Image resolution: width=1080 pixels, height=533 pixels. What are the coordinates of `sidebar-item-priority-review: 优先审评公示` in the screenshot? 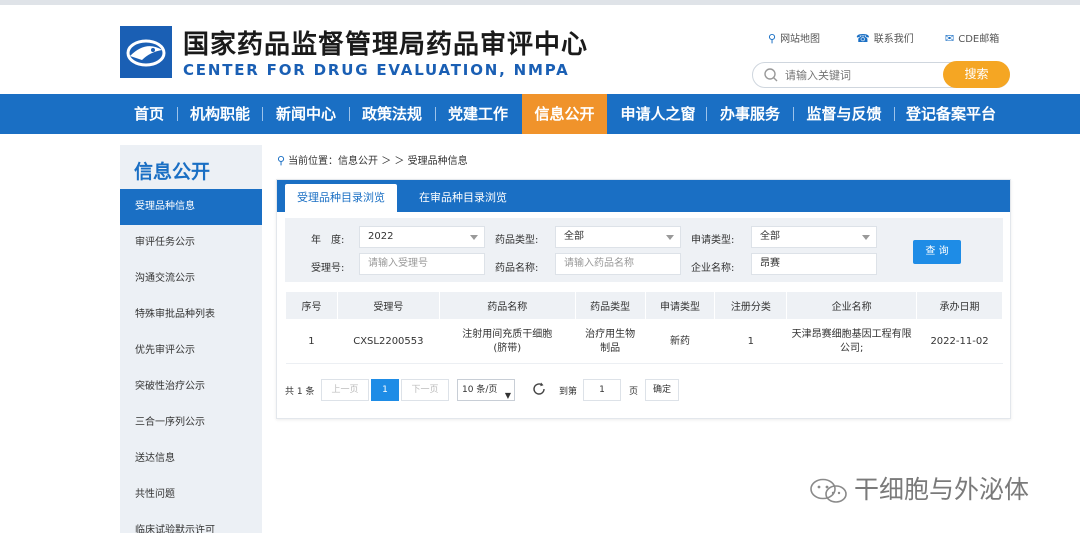 It's located at (191, 351).